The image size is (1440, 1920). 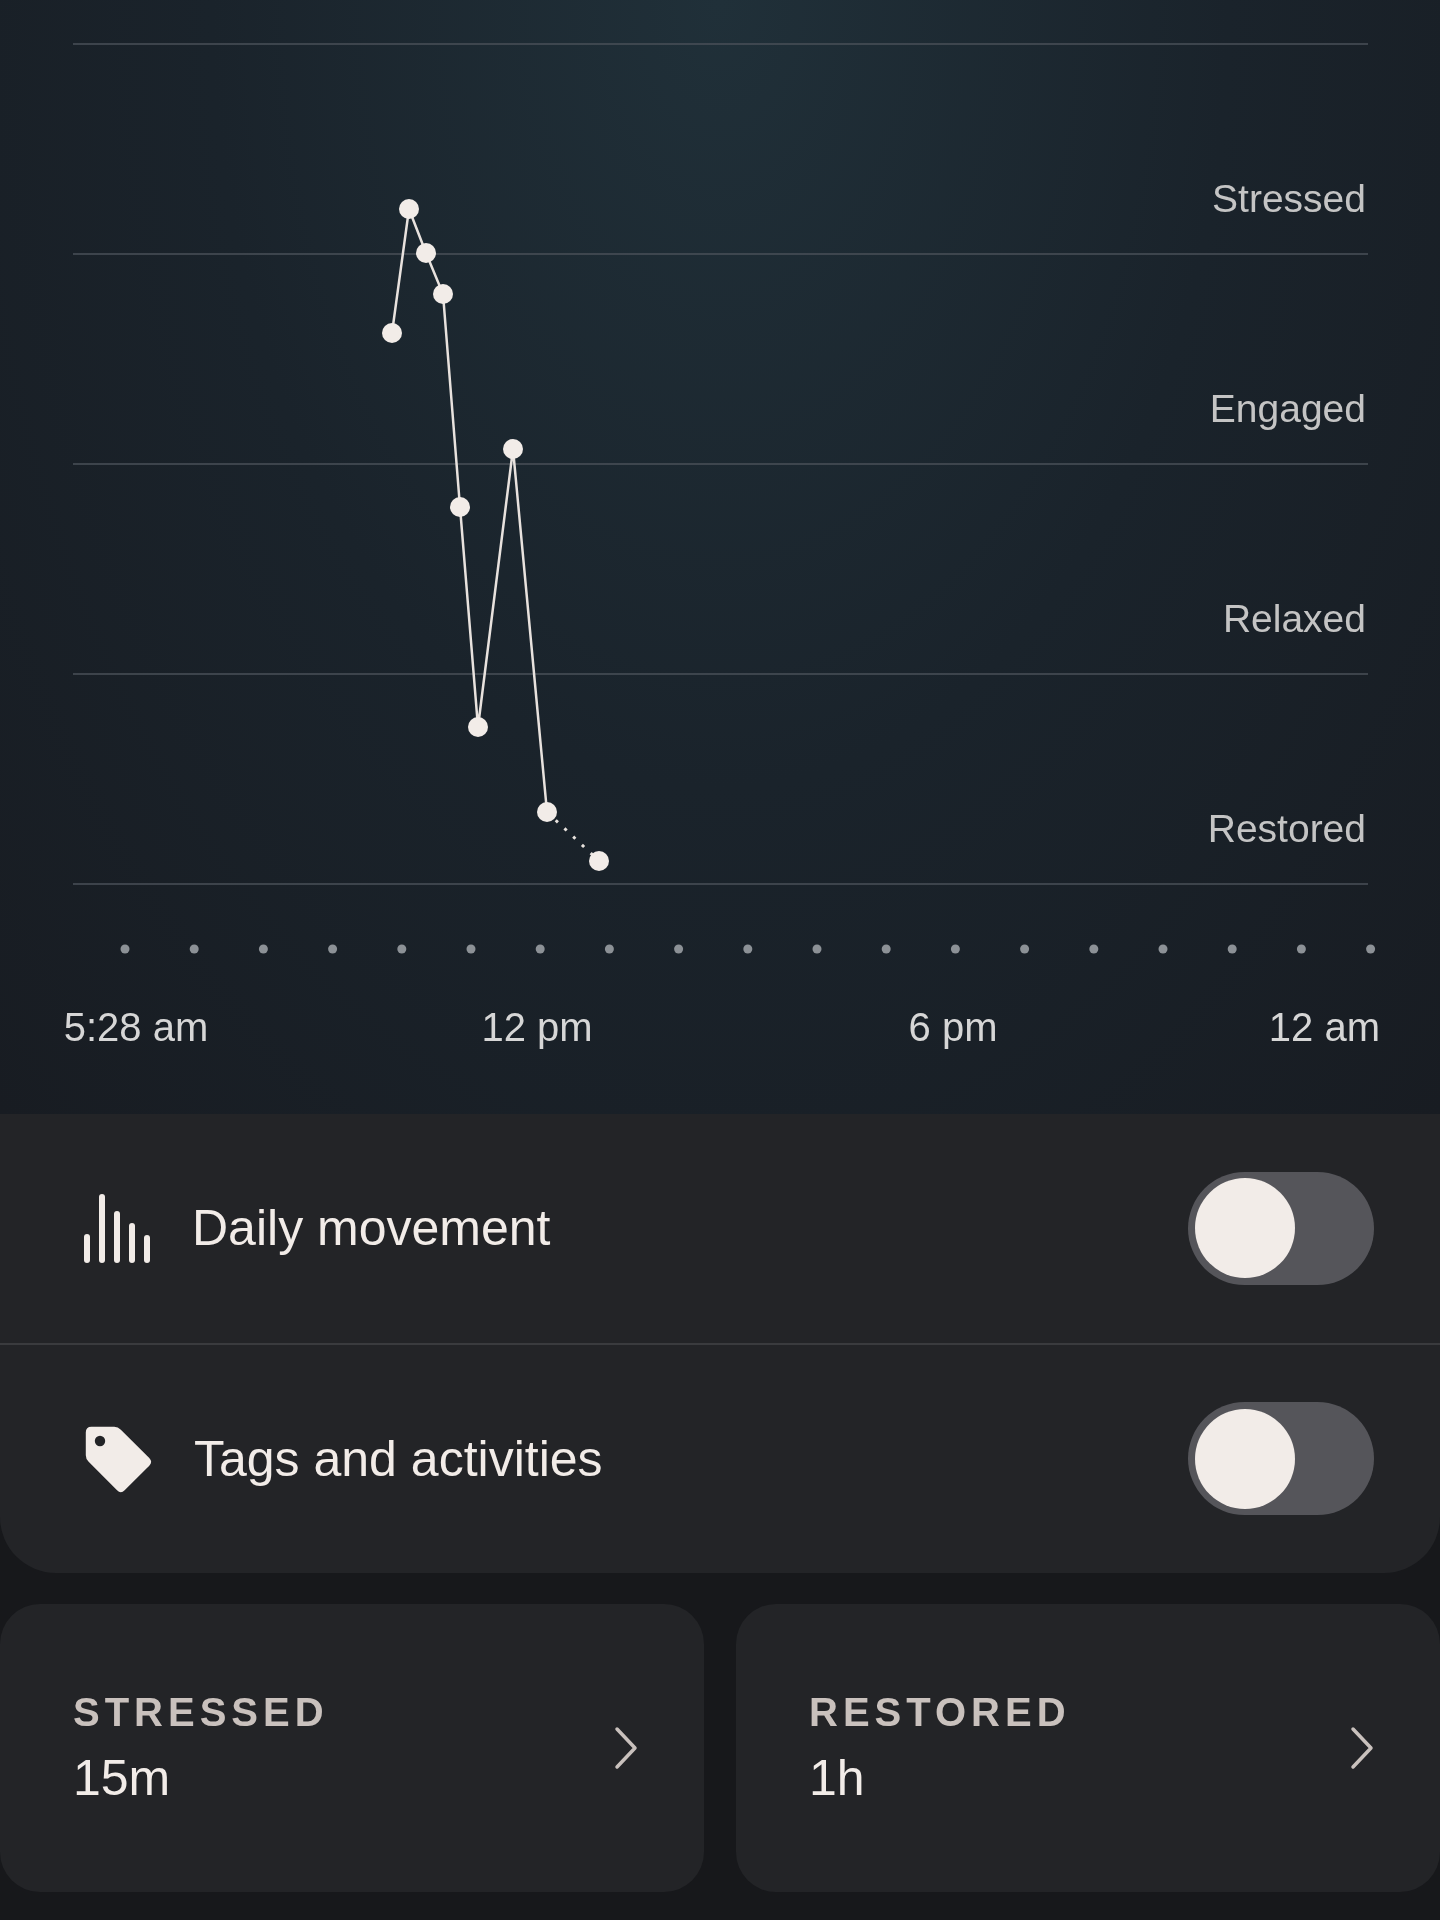 I want to click on axis-label: Restored, so click(x=1286, y=828).